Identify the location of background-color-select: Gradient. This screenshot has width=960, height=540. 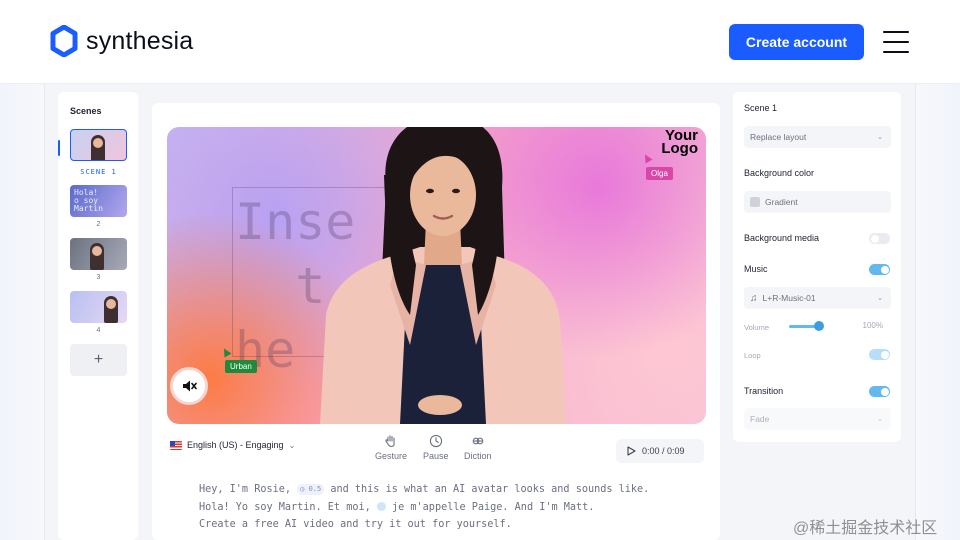
(817, 202).